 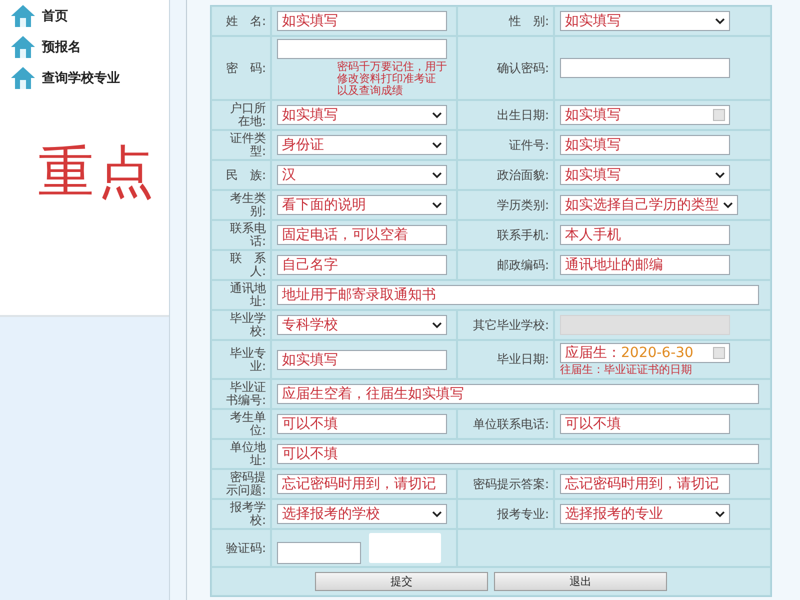 I want to click on field-label: 联系电话:, so click(x=247, y=235).